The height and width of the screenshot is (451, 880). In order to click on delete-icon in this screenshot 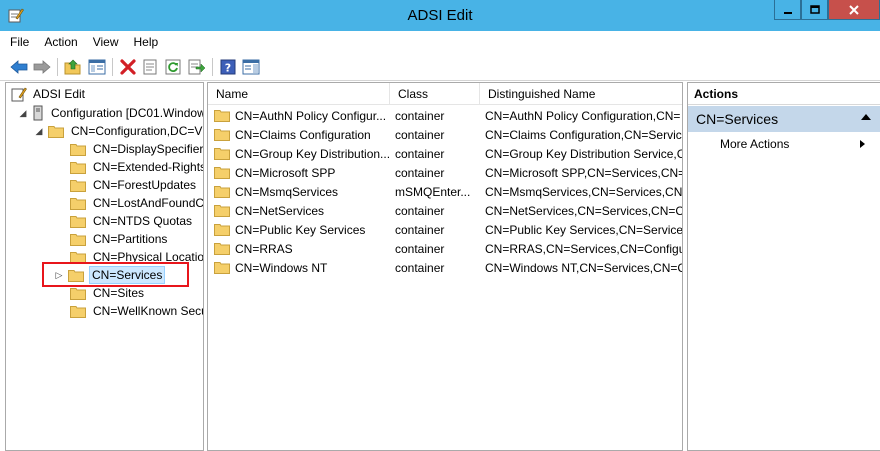, I will do `click(128, 67)`.